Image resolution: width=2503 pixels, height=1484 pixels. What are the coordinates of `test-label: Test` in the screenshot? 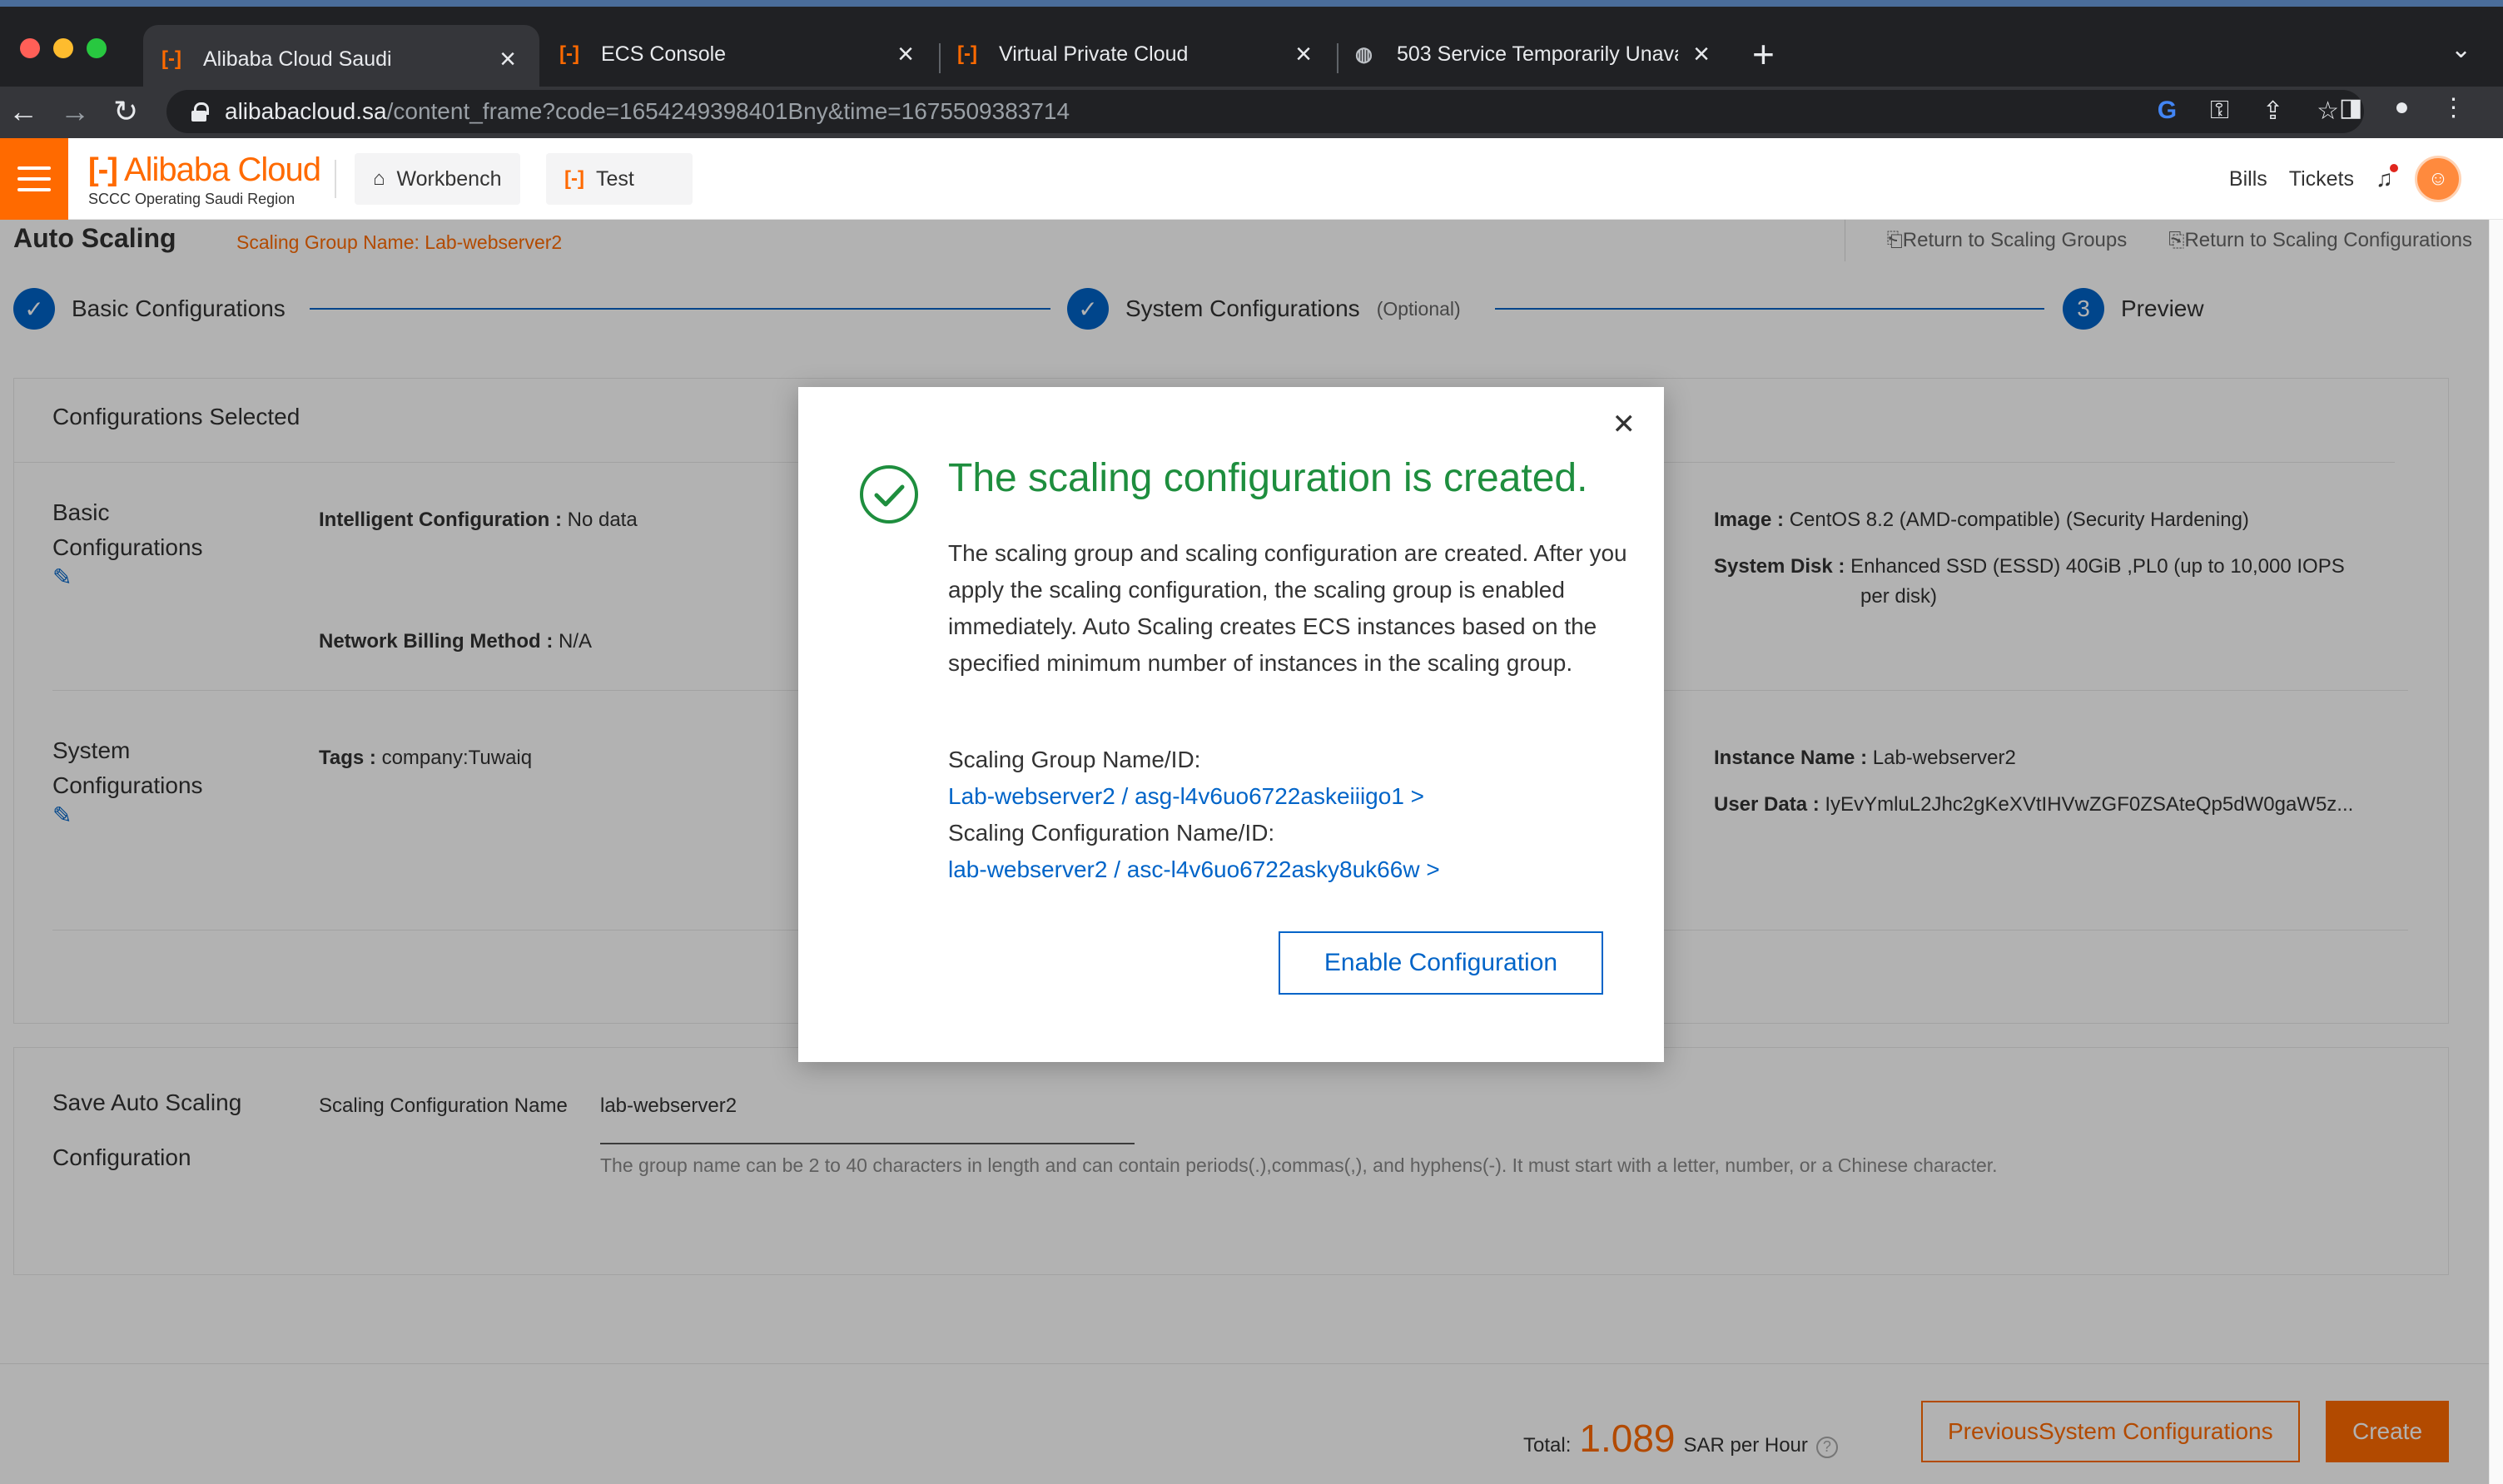 It's located at (614, 178).